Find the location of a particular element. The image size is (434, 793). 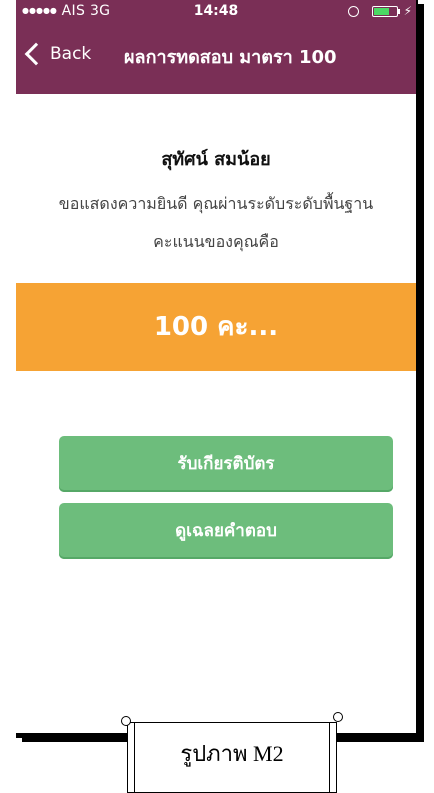

page-title: ผลการทดสอบ มาตรา 100 is located at coordinates (230, 57).